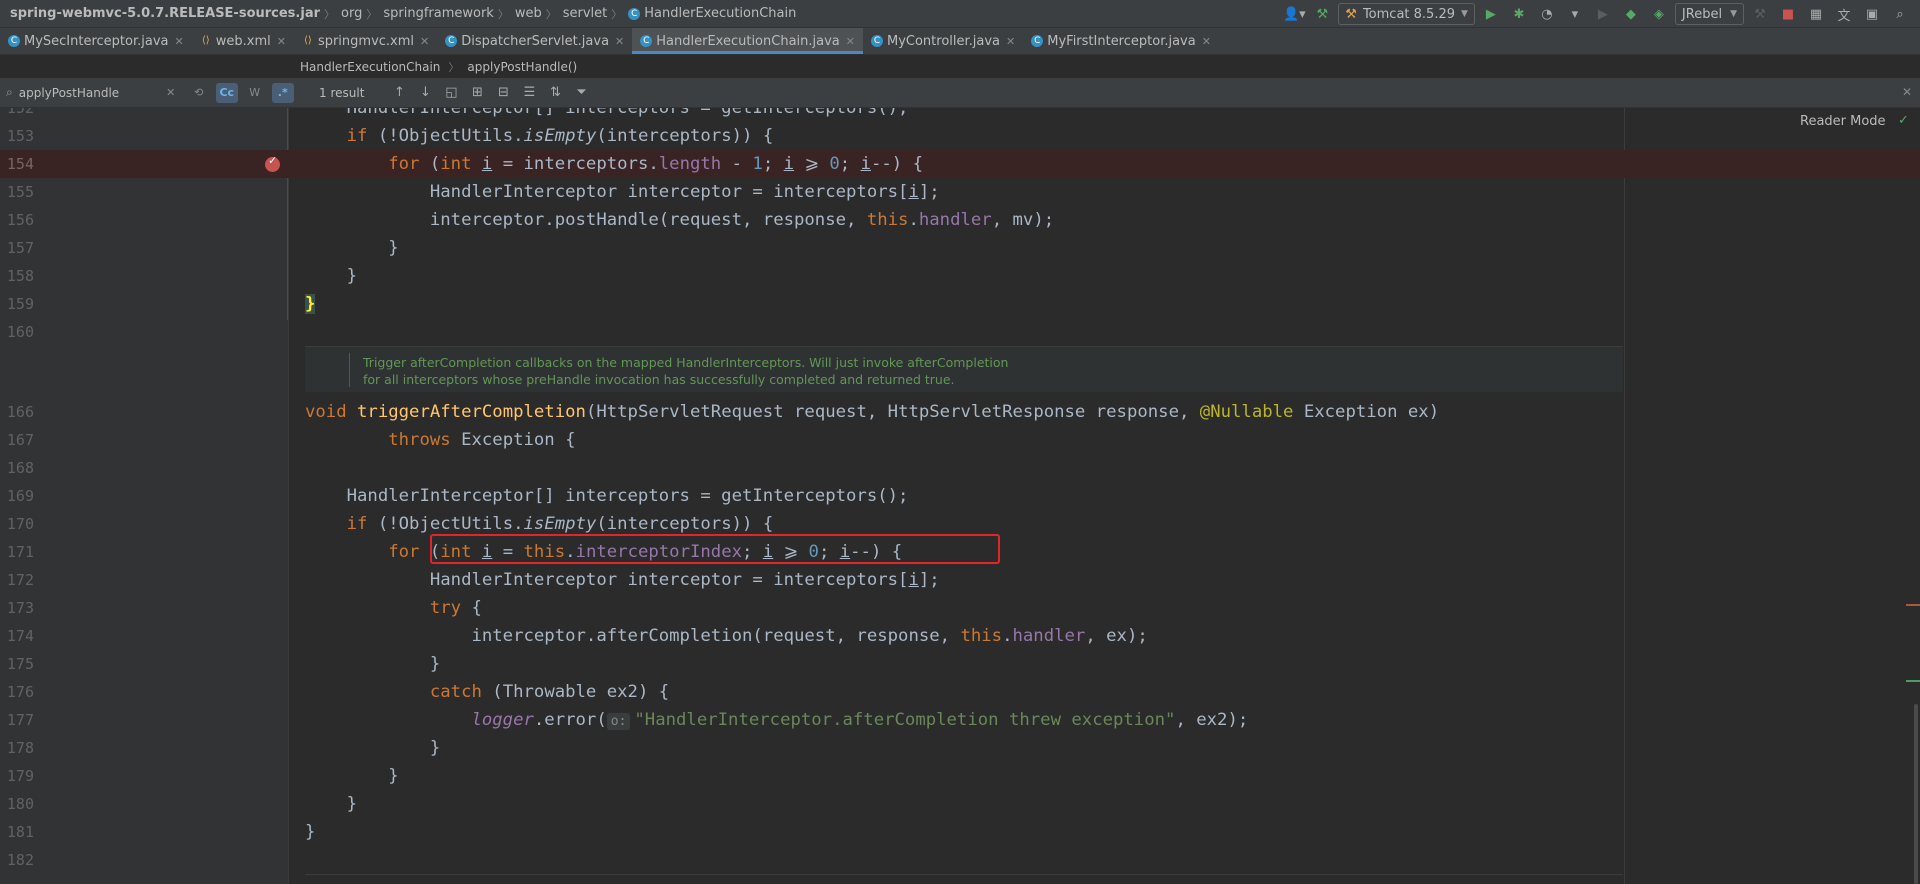 This screenshot has width=1920, height=884. What do you see at coordinates (1788, 14) in the screenshot?
I see `stop-icon: ■` at bounding box center [1788, 14].